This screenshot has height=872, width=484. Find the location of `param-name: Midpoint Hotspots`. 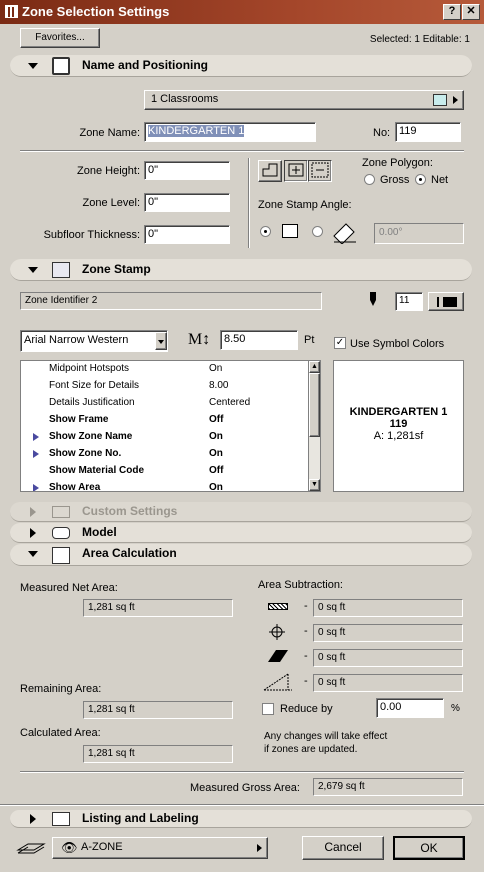

param-name: Midpoint Hotspots is located at coordinates (89, 368).